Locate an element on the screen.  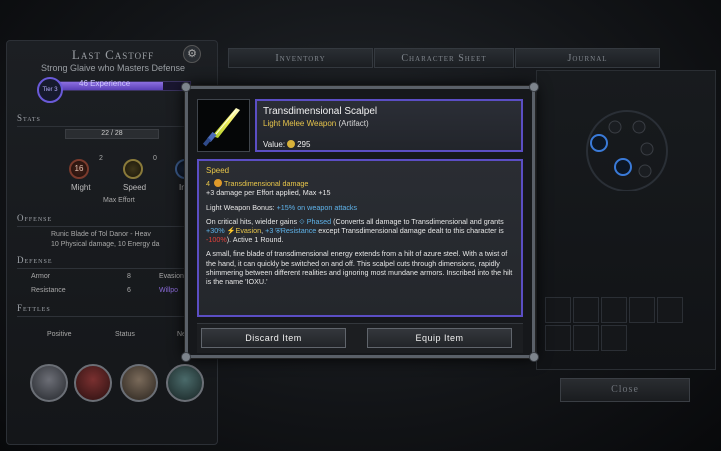
armor-value: 8 is located at coordinates (129, 276).